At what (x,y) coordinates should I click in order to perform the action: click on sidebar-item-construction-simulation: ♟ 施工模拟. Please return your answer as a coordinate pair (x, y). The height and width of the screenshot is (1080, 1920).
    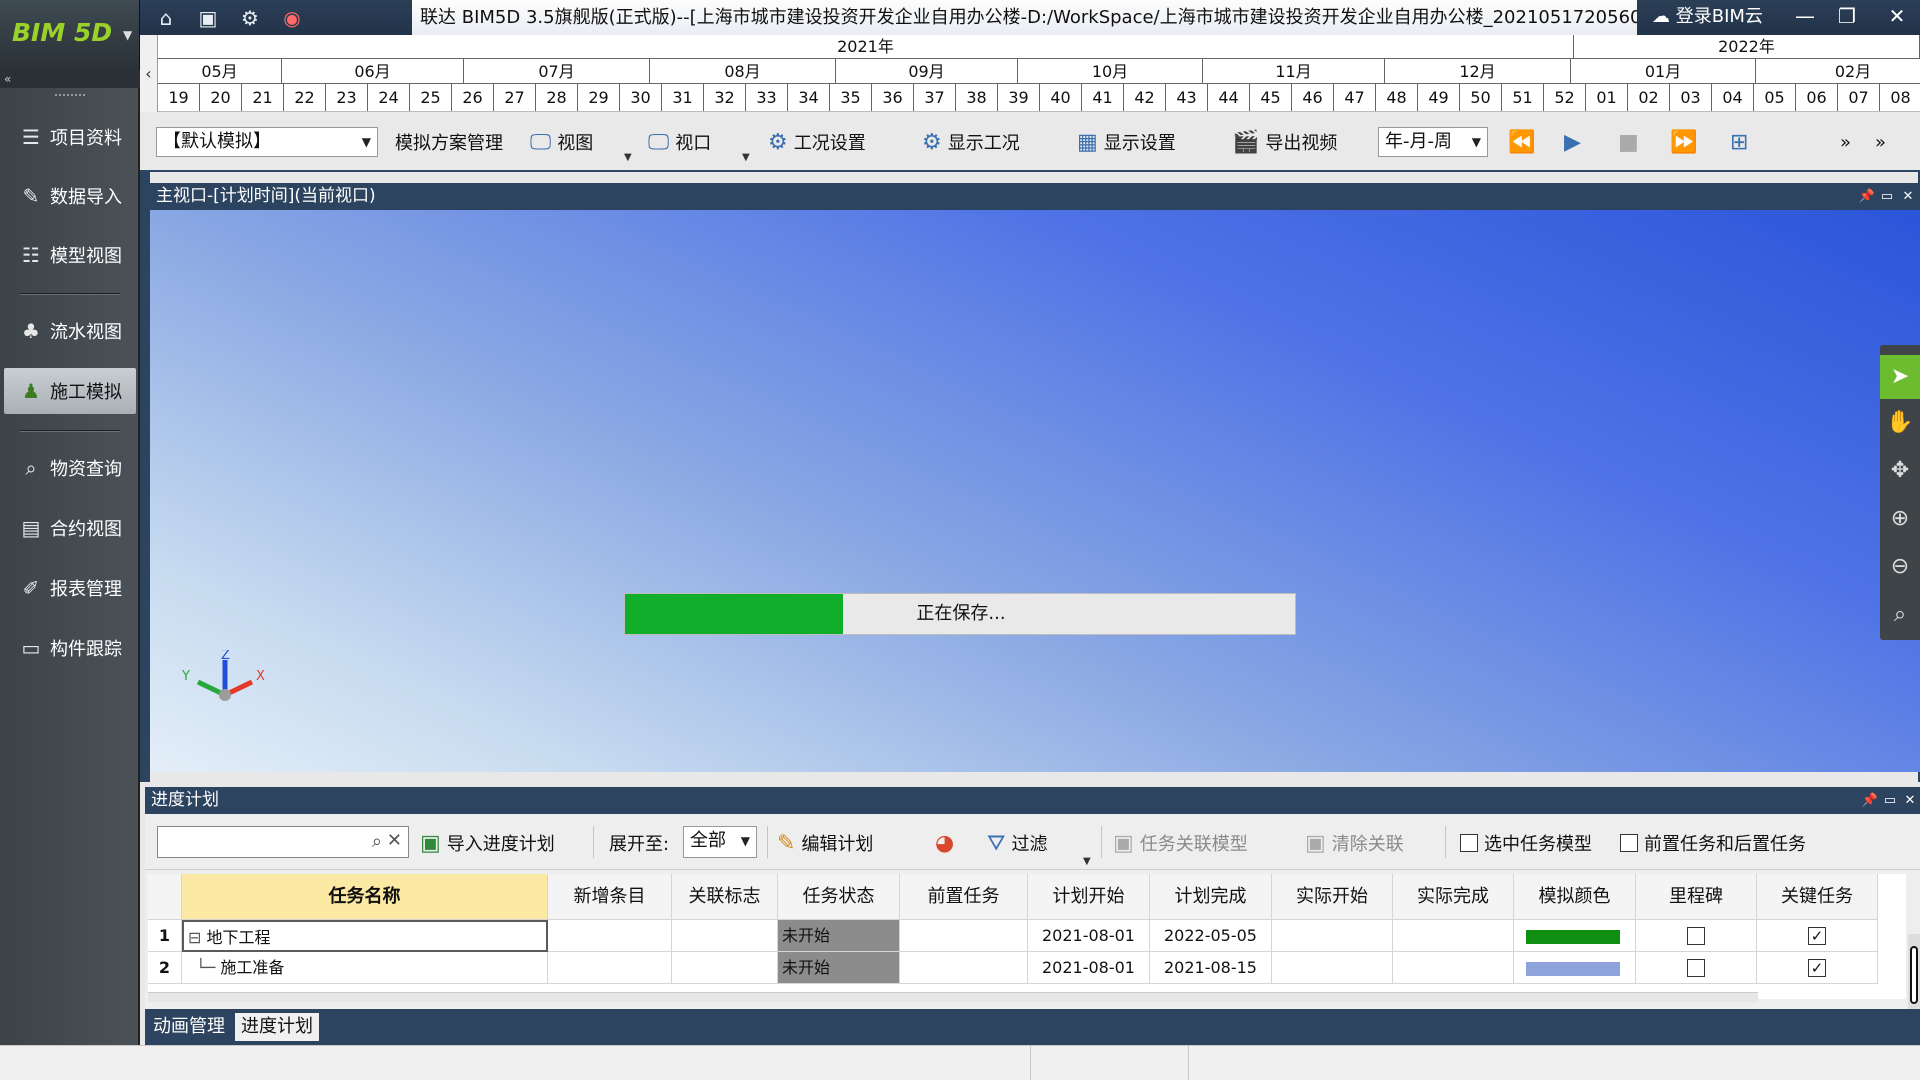
    Looking at the image, I should click on (70, 391).